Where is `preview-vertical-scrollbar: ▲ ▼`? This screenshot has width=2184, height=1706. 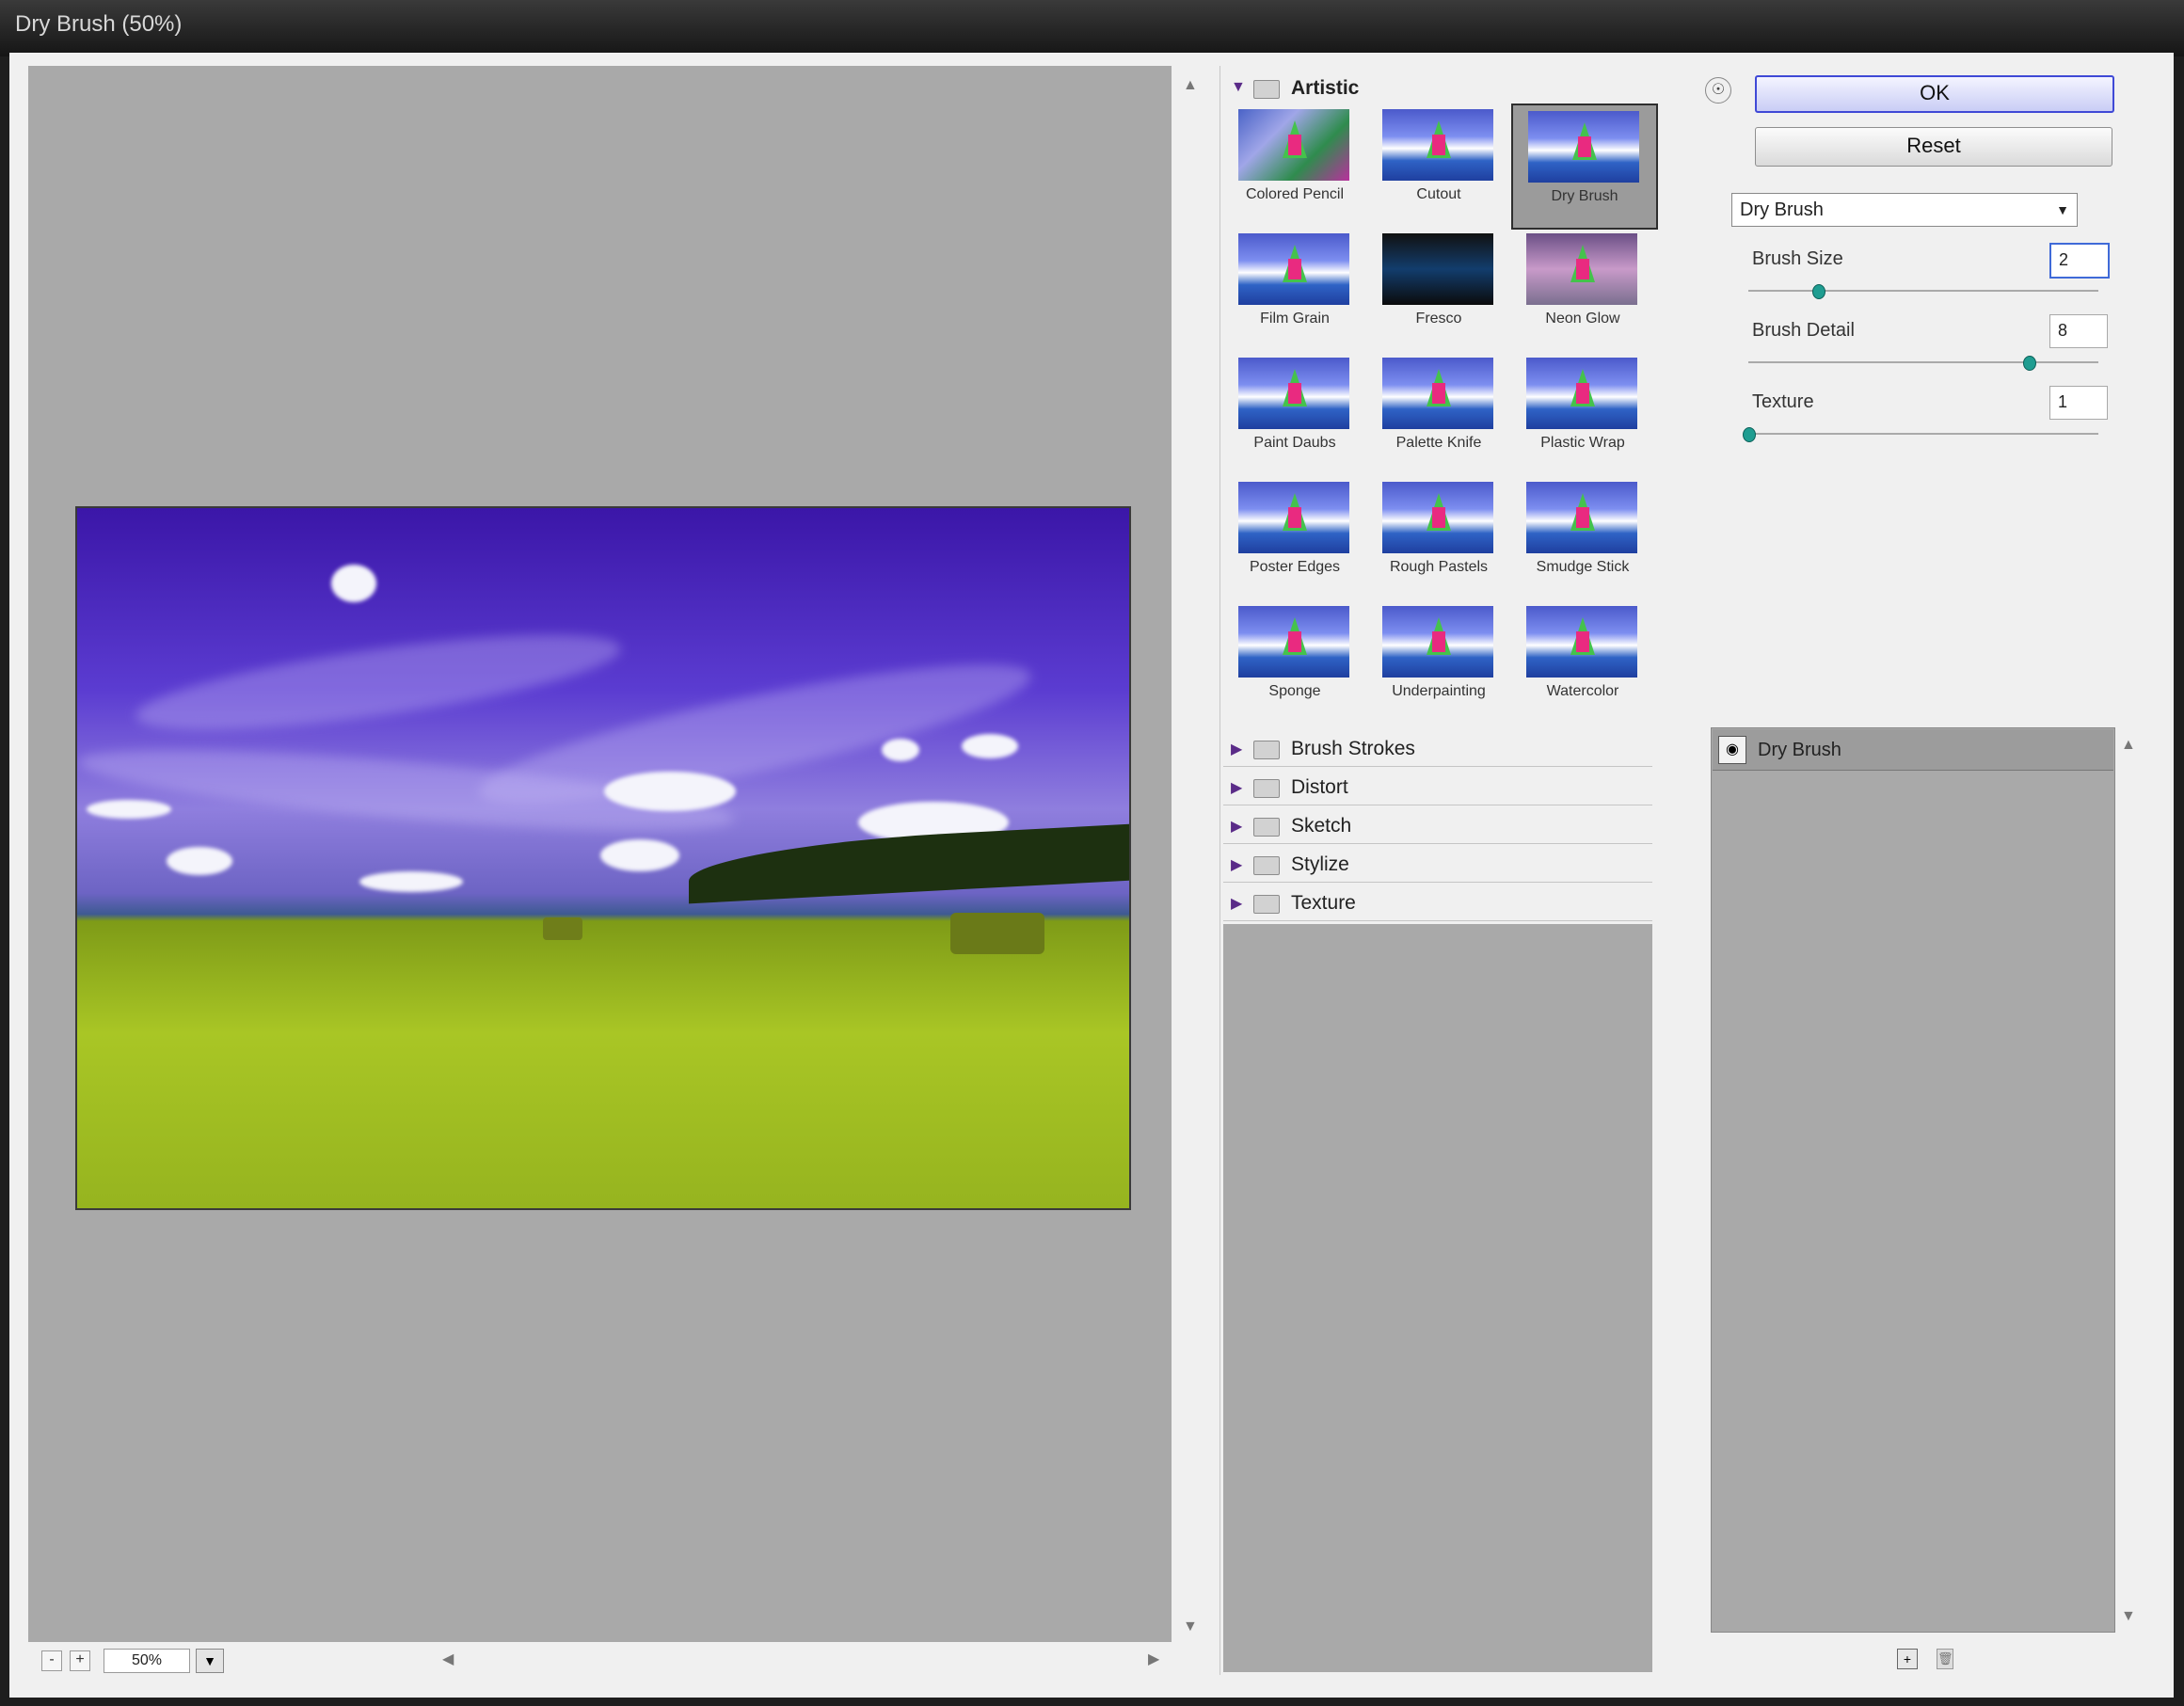
preview-vertical-scrollbar: ▲ ▼ is located at coordinates (1189, 854).